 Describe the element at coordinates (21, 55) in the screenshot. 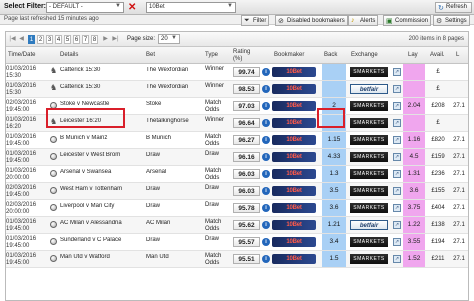

I see `col-time: Time/Date` at that location.